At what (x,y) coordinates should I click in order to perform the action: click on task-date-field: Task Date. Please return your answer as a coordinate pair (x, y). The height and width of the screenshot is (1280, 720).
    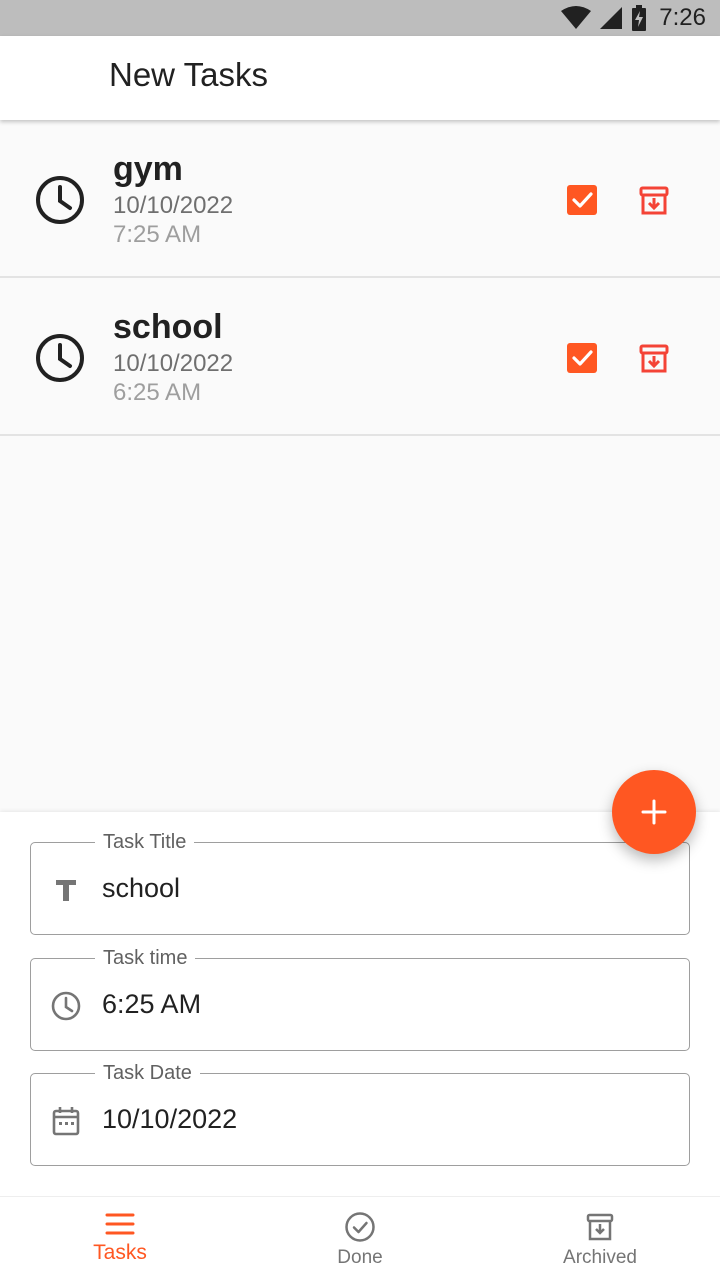
    Looking at the image, I should click on (360, 1113).